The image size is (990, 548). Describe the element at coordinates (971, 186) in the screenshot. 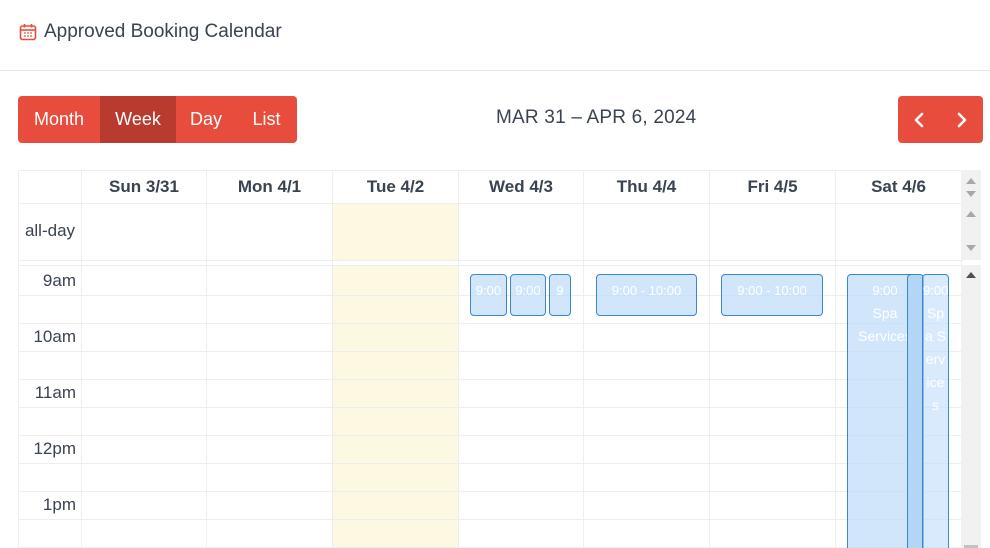

I see `header-scrollbar` at that location.